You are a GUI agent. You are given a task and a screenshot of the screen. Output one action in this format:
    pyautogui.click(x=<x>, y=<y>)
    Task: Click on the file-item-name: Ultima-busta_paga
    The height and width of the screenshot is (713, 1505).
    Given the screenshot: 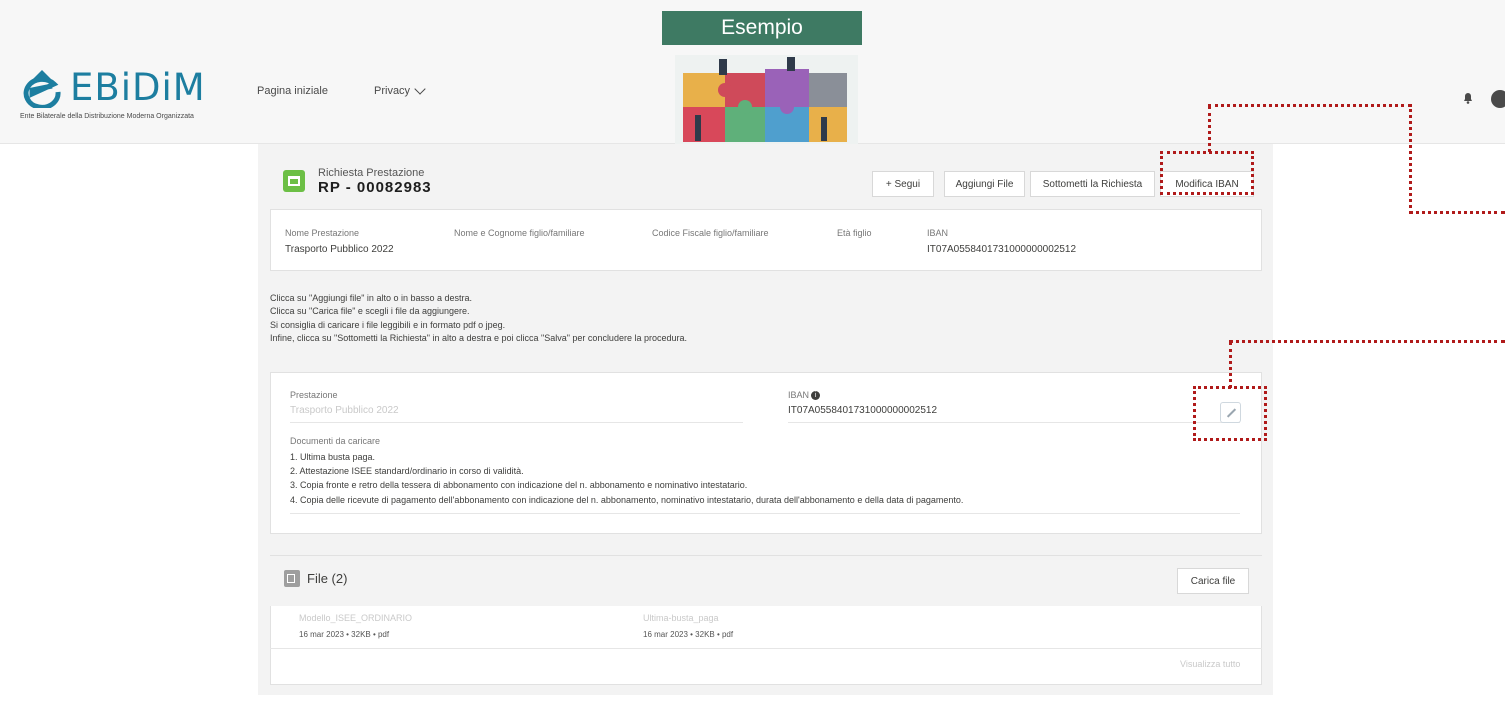 What is the action you would take?
    pyautogui.click(x=681, y=618)
    